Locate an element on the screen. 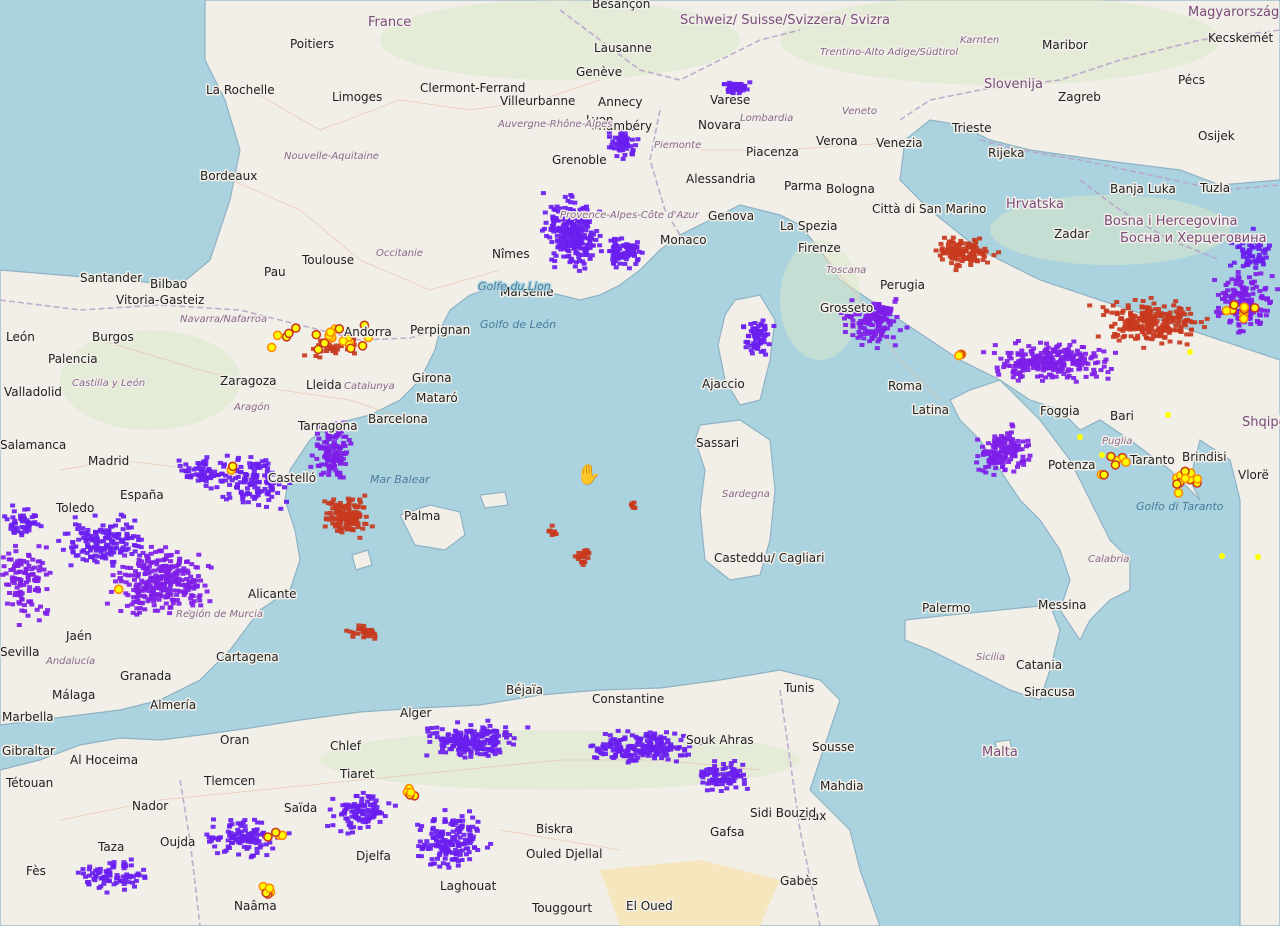 This screenshot has height=926, width=1280. label-region: Piemonte is located at coordinates (677, 145).